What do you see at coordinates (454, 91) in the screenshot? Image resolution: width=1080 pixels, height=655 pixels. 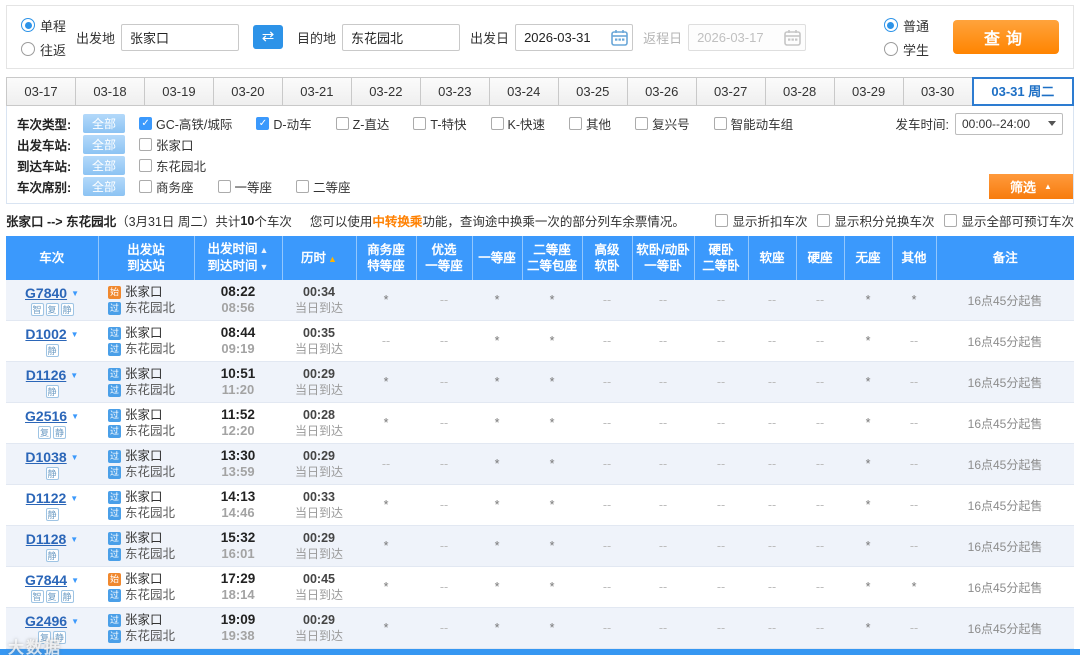 I see `date-tab-03-23: 03-23` at bounding box center [454, 91].